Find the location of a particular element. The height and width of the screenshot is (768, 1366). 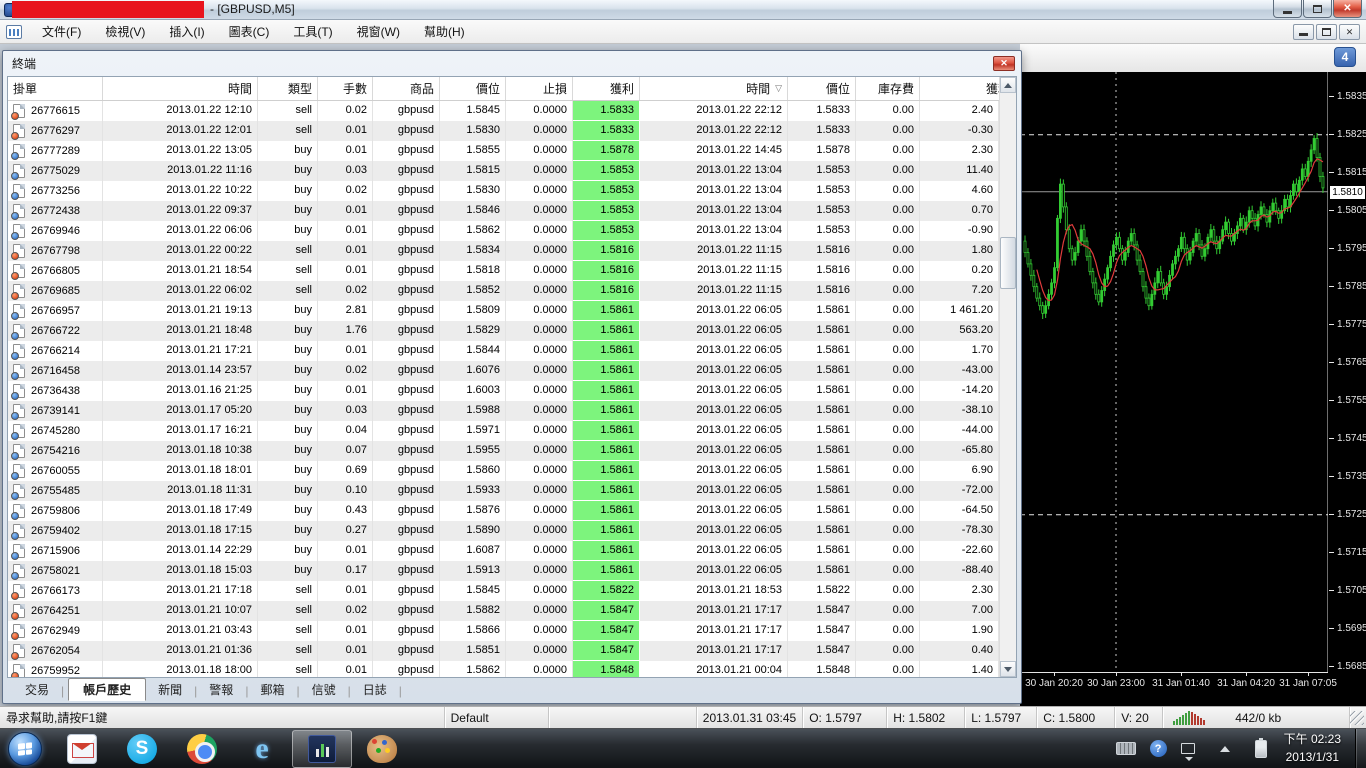

taskbar-item-skype: S is located at coordinates (142, 748).